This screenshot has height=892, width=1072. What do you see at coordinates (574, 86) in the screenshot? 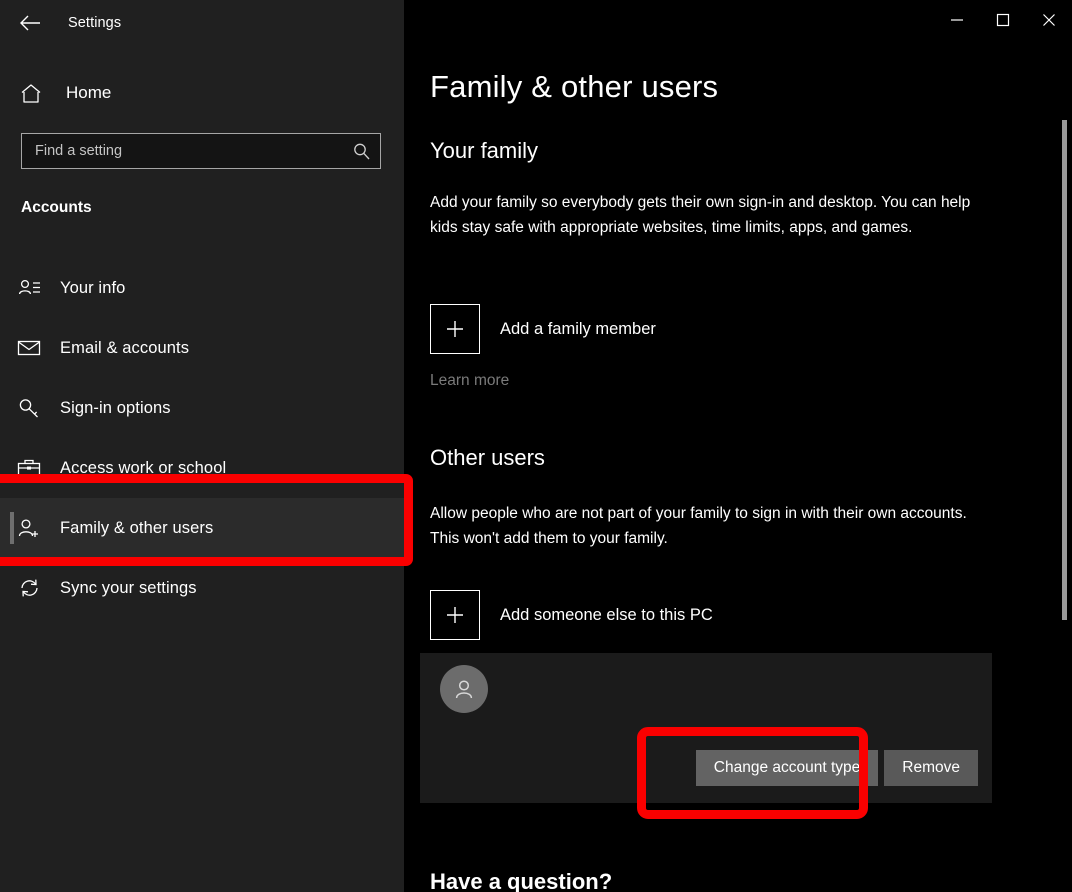
I see `page-title: Family & other users` at bounding box center [574, 86].